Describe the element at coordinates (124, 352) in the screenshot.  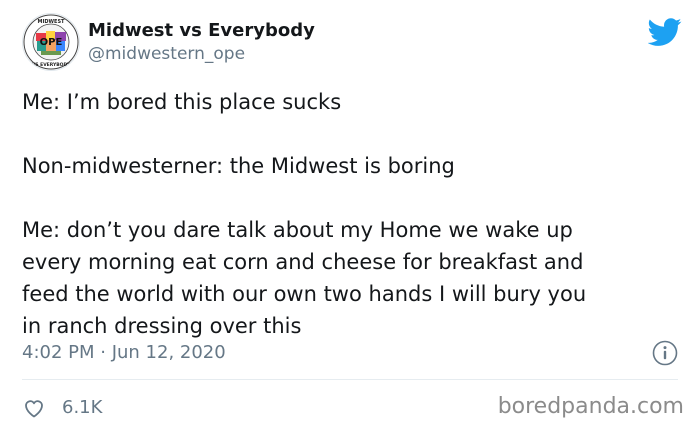
I see `timestamp: 4:02 PM · Jun 12, 2020` at that location.